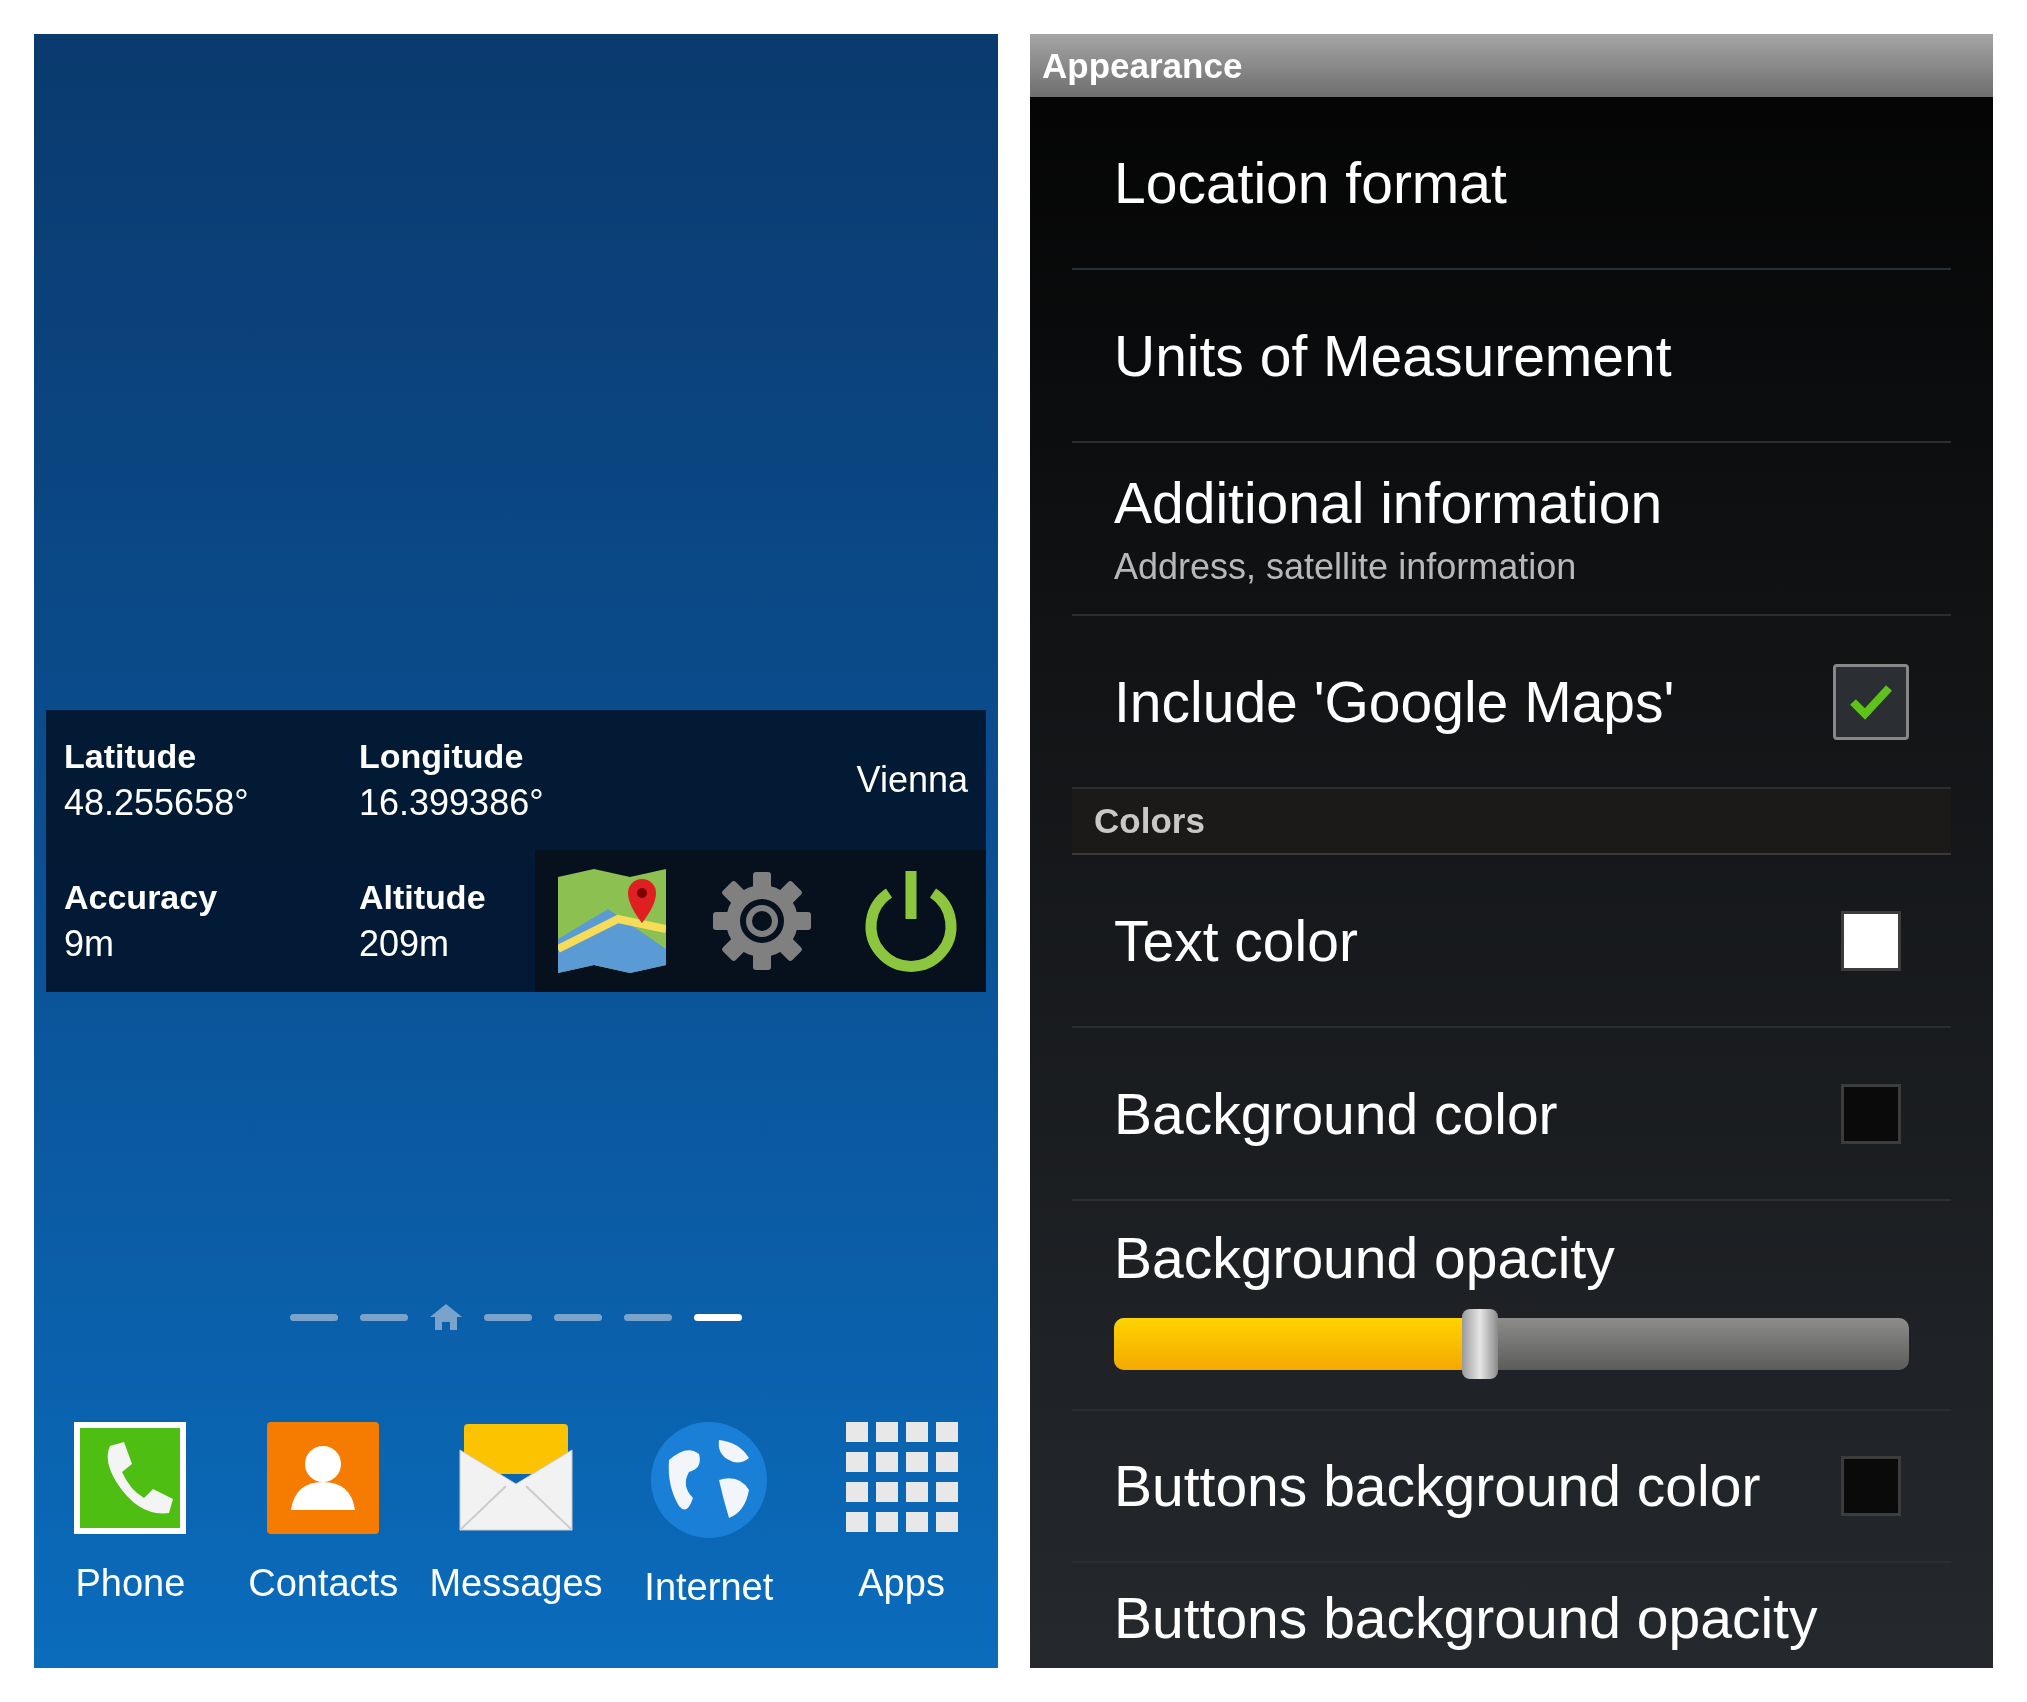 Image resolution: width=2027 pixels, height=1702 pixels. What do you see at coordinates (323, 1583) in the screenshot?
I see `app-label: Contacts` at bounding box center [323, 1583].